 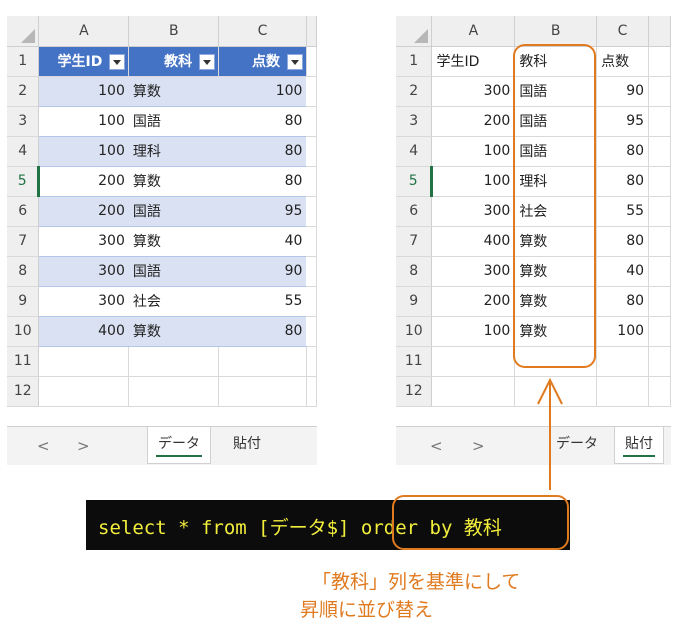 I want to click on cell-b6: 国語, so click(x=173, y=211).